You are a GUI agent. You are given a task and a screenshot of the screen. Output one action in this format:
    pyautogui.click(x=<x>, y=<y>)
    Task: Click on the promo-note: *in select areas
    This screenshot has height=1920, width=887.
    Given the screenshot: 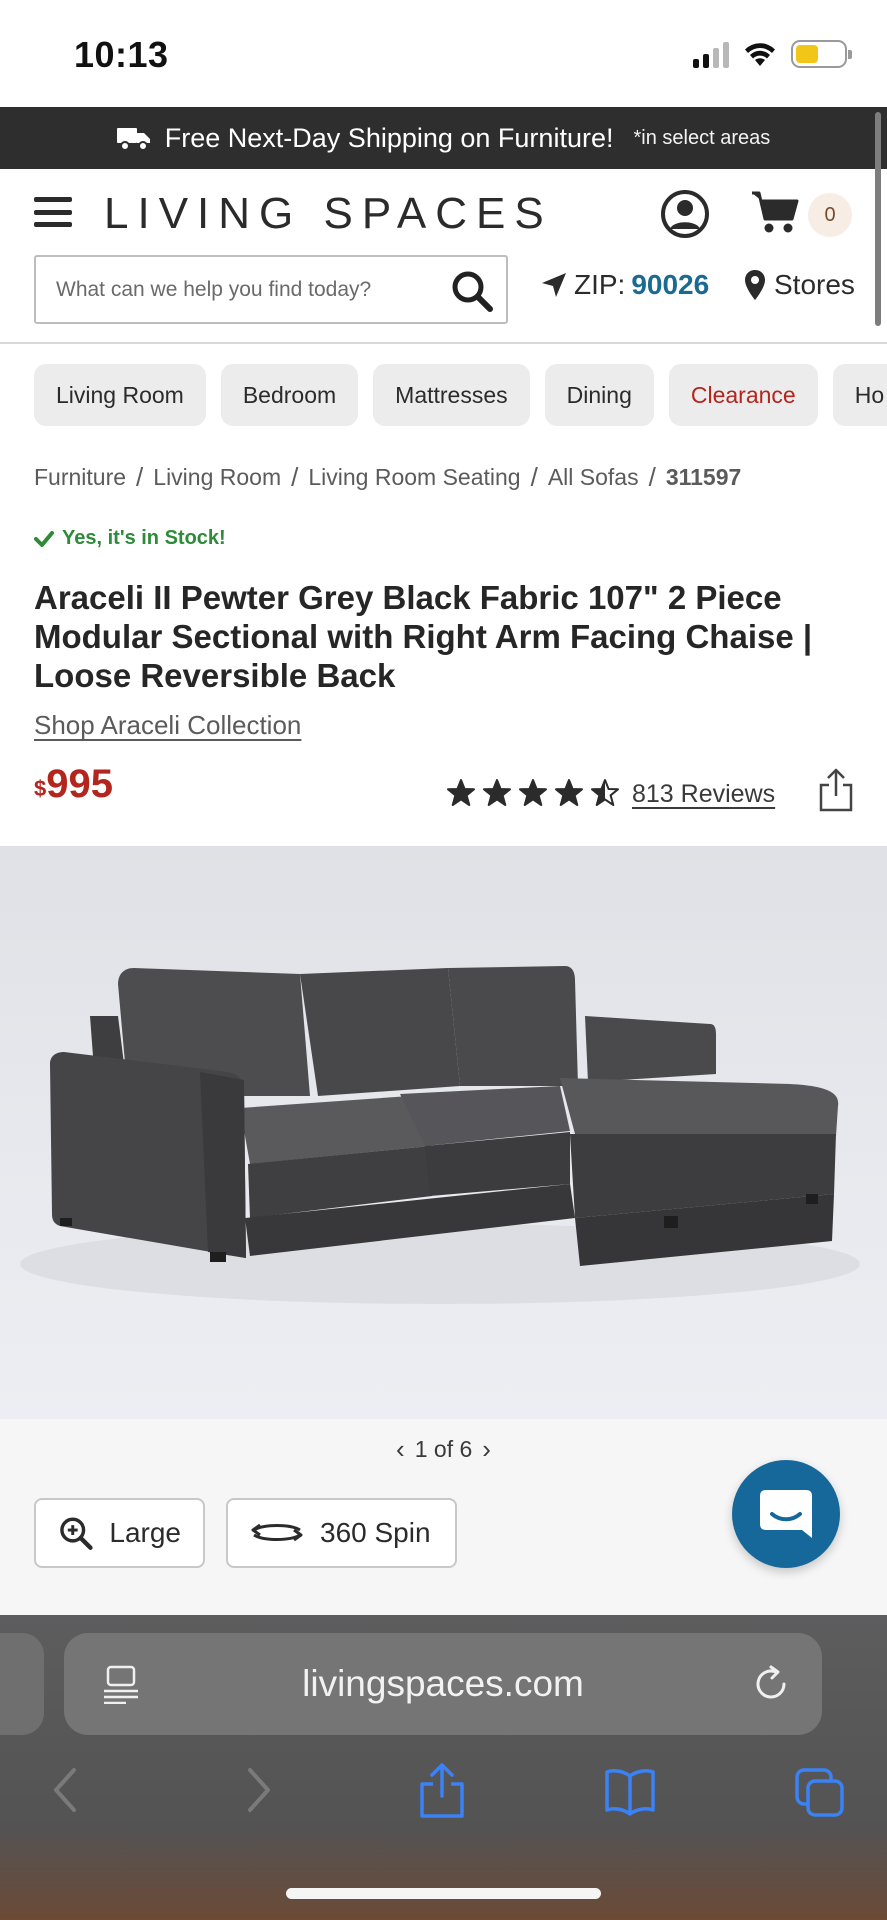 What is the action you would take?
    pyautogui.click(x=702, y=137)
    